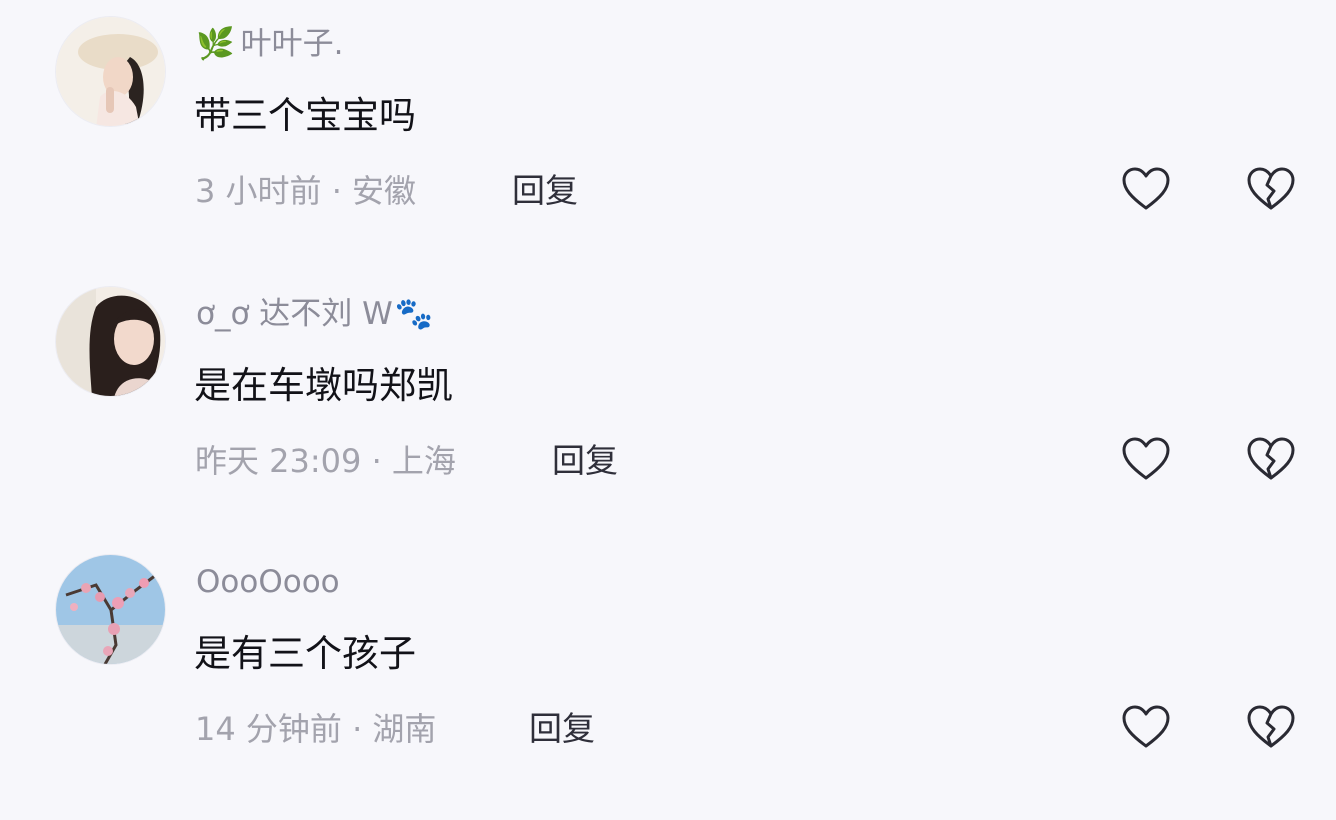 Image resolution: width=1336 pixels, height=820 pixels. Describe the element at coordinates (292, 44) in the screenshot. I see `username-text: 叶叶子.` at that location.